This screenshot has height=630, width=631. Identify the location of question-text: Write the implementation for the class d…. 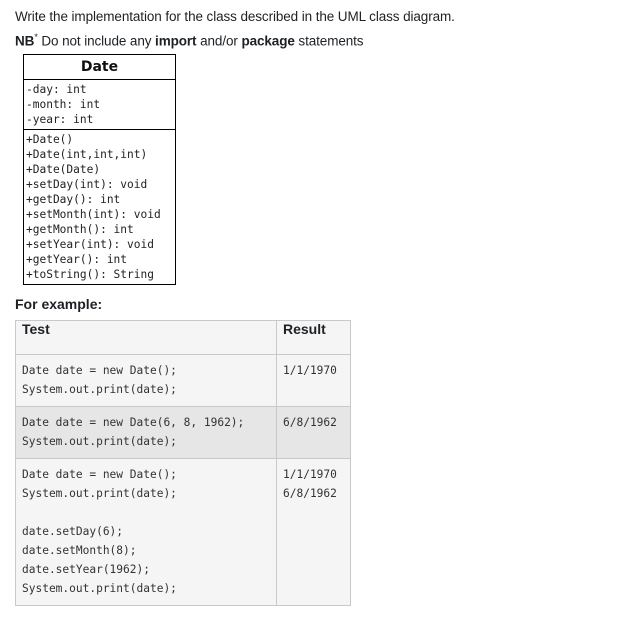
(235, 29).